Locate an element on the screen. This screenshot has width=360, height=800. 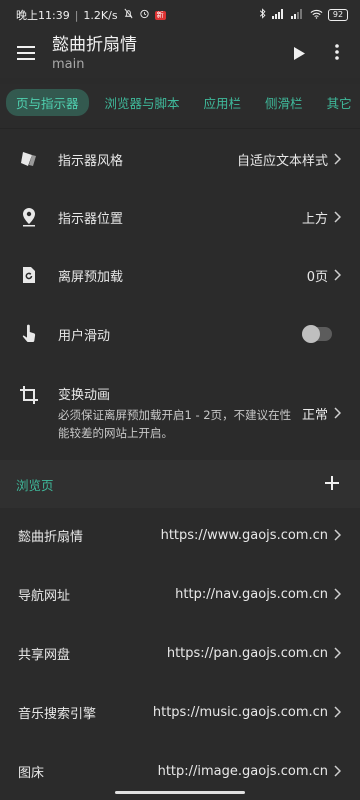
transform-animation-description: 必须保证离屏预加载开启1 - 2页，不建议在性能较差的网站上开启。 is located at coordinates (175, 424).